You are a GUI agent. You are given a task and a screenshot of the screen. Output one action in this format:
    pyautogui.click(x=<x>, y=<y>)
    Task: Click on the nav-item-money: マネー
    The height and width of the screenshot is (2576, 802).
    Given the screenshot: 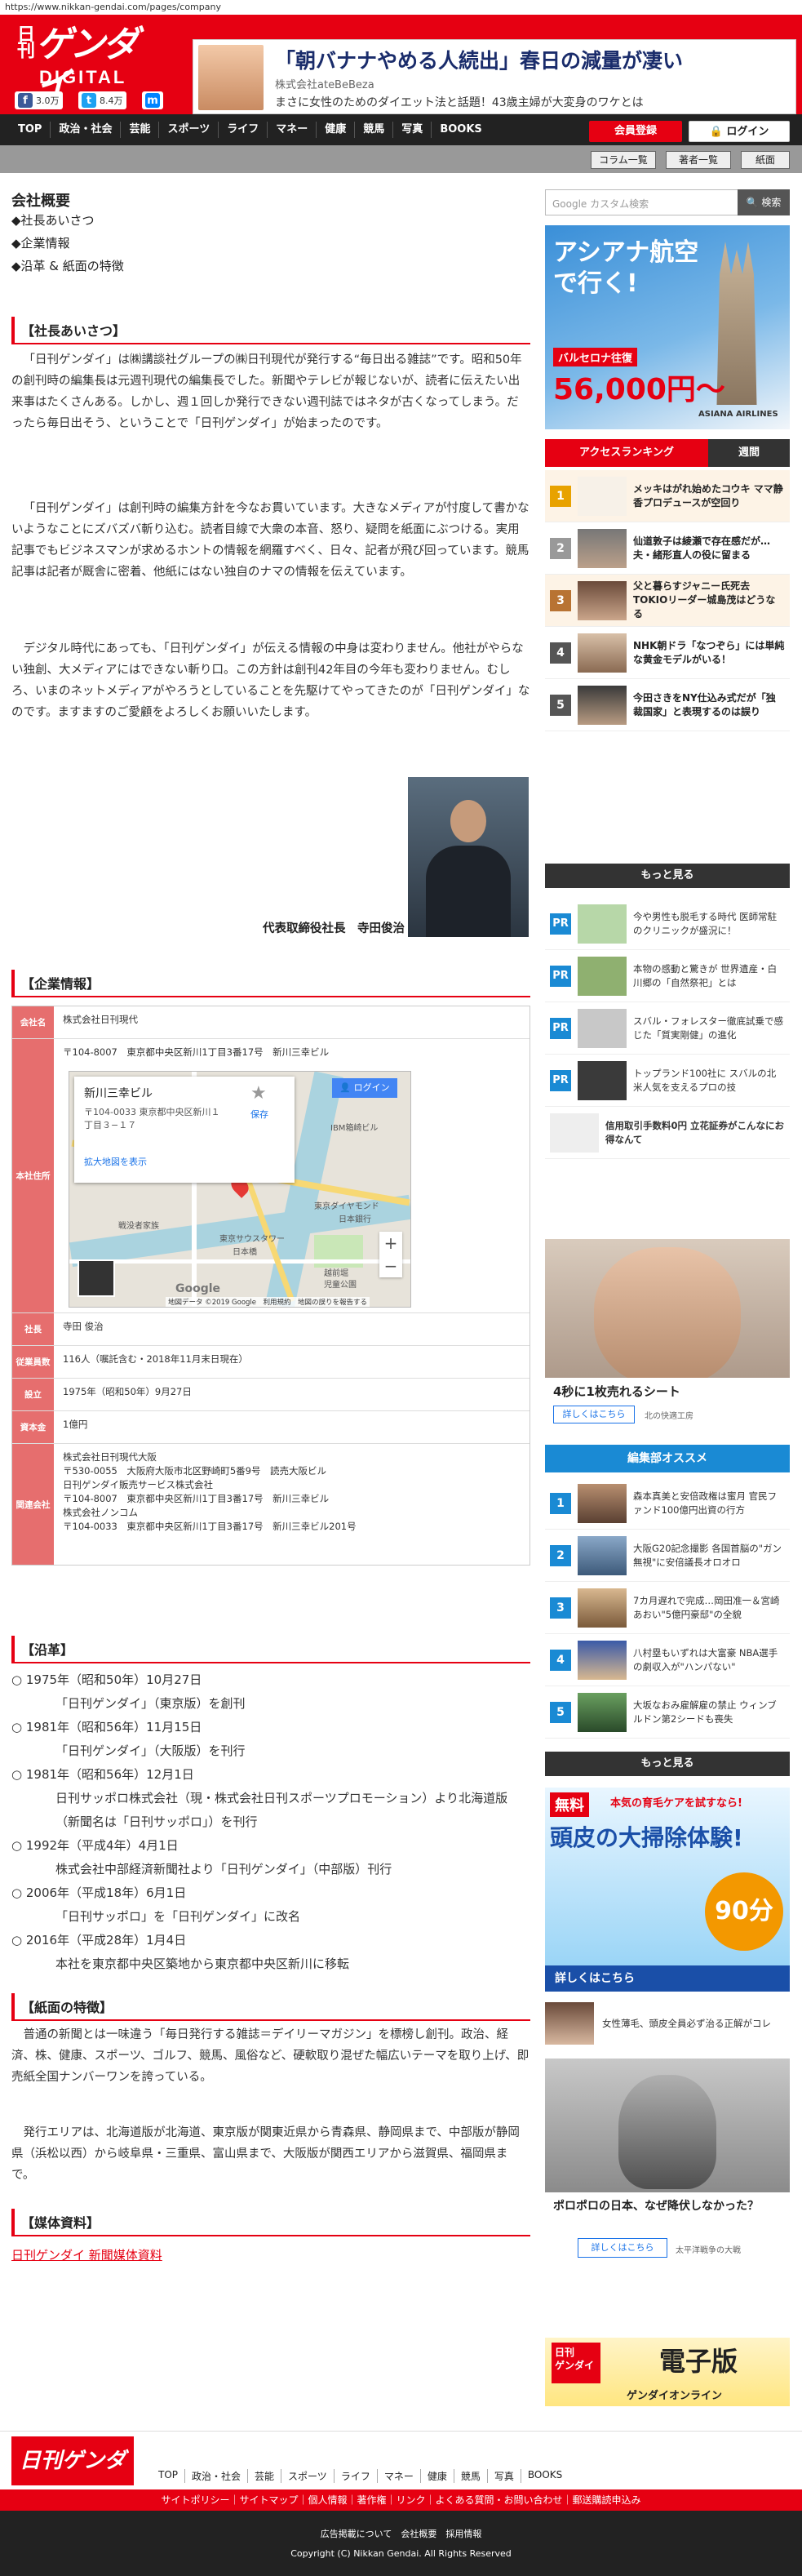 What is the action you would take?
    pyautogui.click(x=293, y=130)
    